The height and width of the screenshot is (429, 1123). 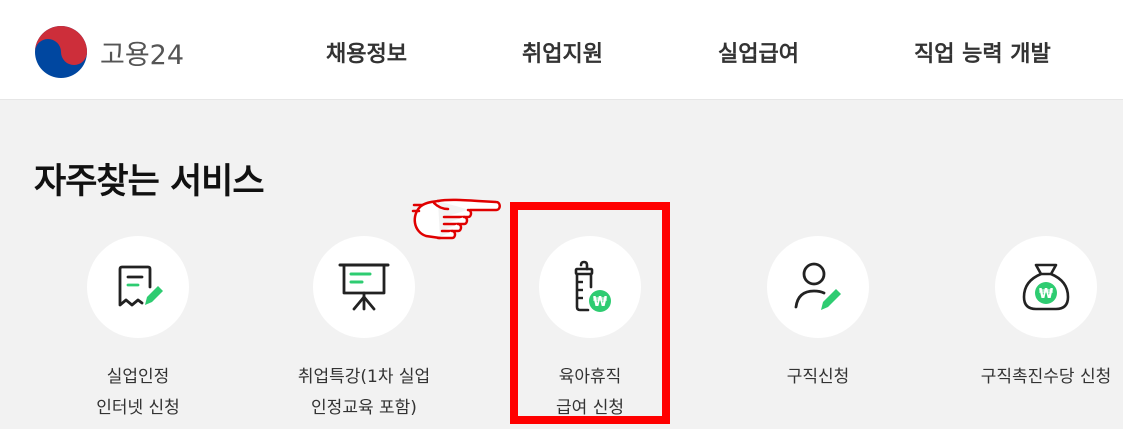 I want to click on service-job-seeking-registration: 구직신청, so click(x=818, y=314).